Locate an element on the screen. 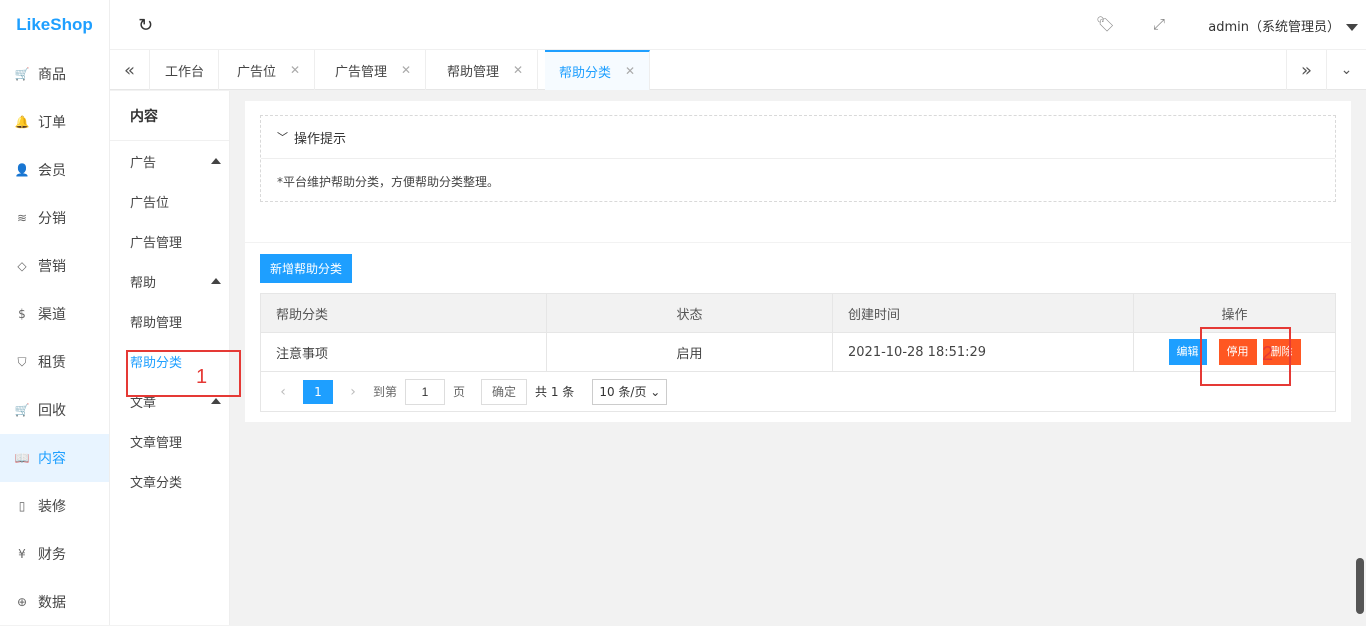  nav-item: ⊕ 数据 is located at coordinates (54, 602).